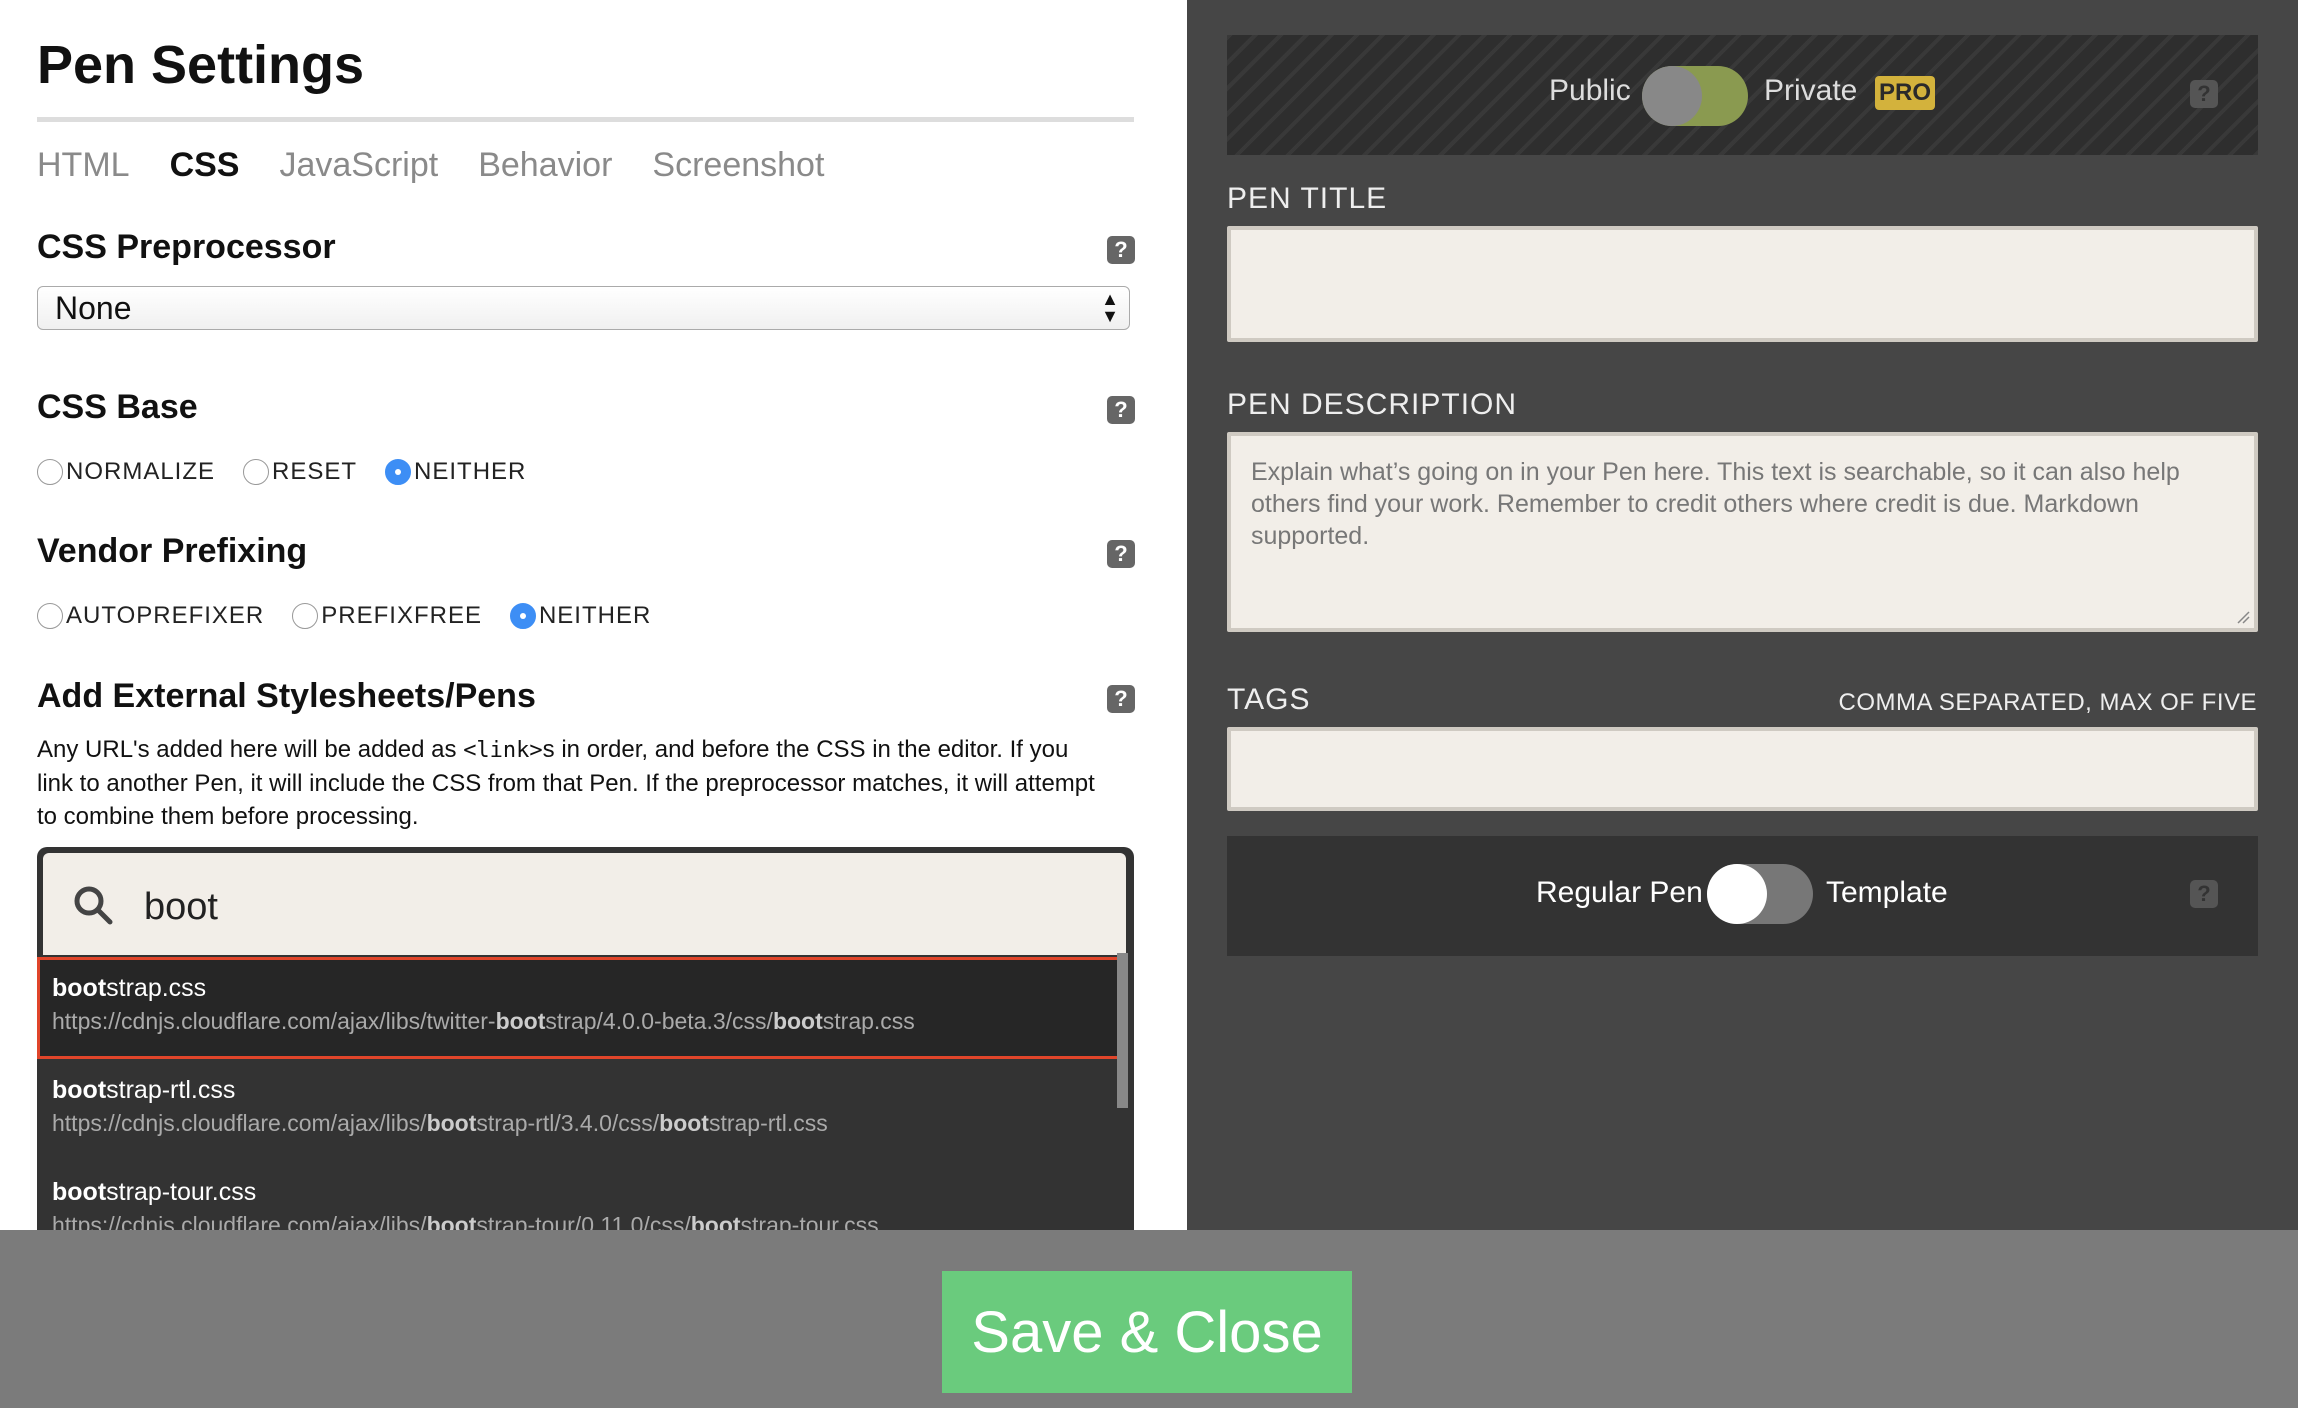  What do you see at coordinates (93, 905) in the screenshot?
I see `search-icon` at bounding box center [93, 905].